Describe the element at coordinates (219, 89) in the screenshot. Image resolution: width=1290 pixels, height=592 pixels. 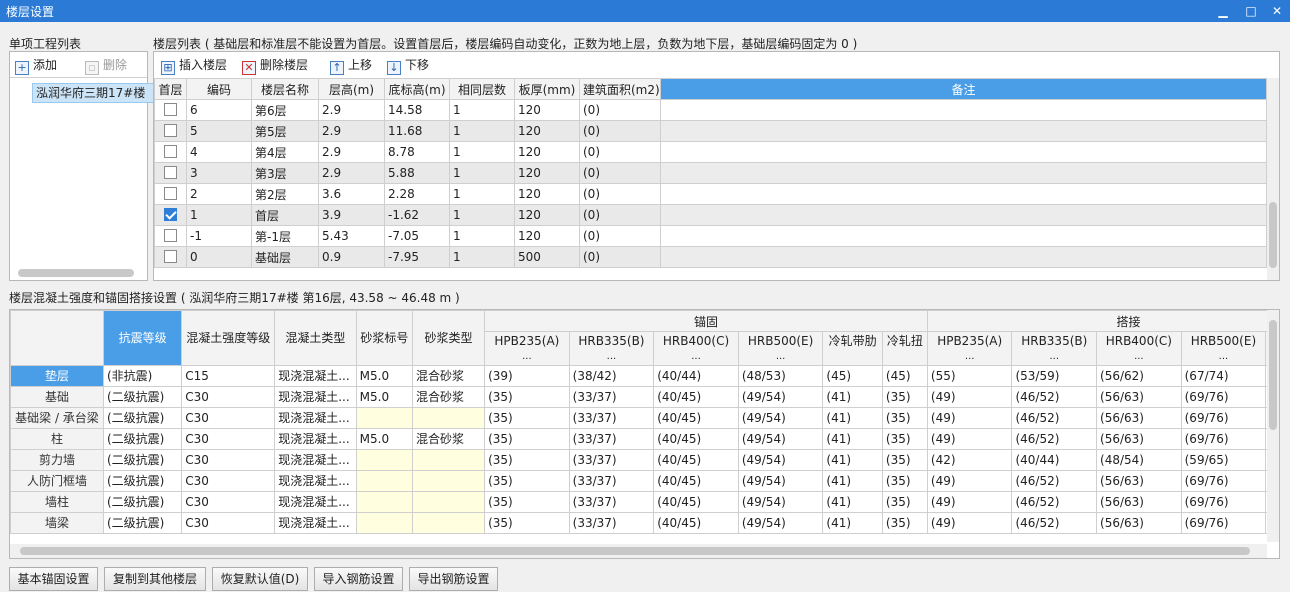
I see `floor-col-header: 编码` at that location.